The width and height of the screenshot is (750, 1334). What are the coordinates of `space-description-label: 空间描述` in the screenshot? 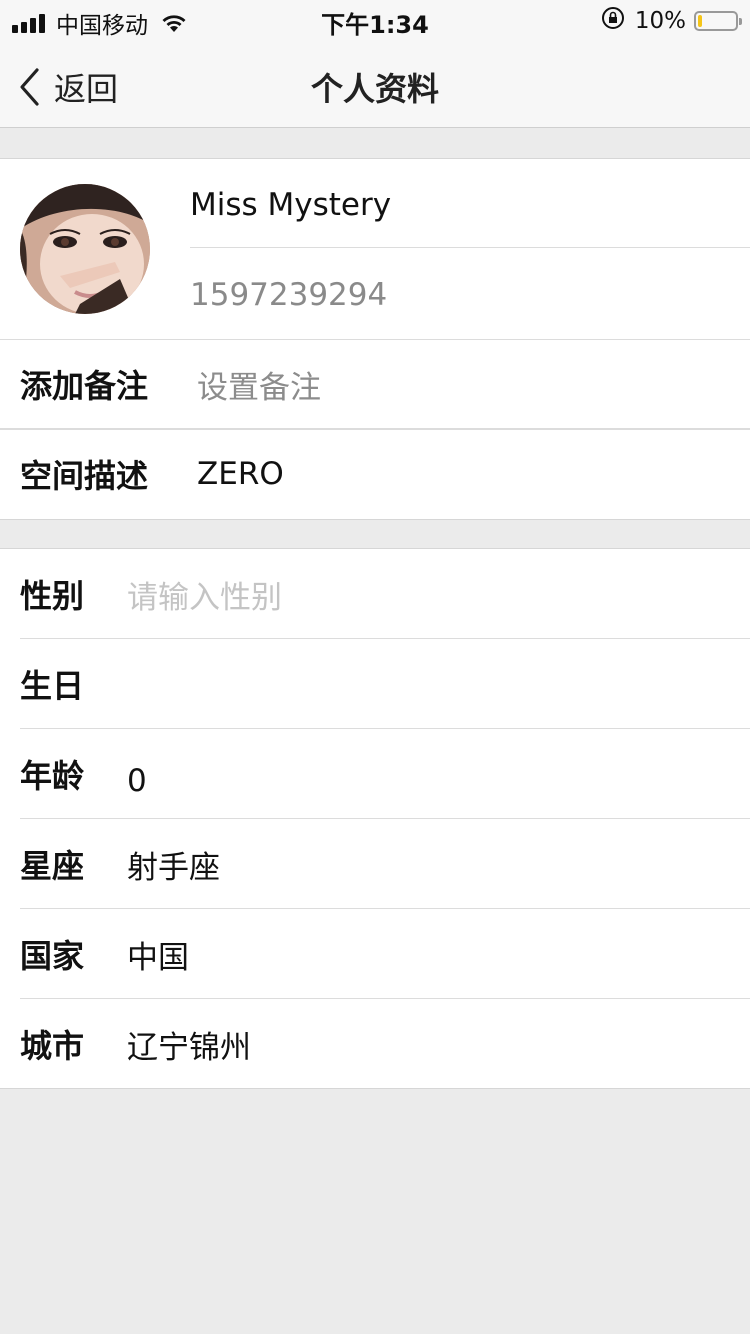 It's located at (84, 476).